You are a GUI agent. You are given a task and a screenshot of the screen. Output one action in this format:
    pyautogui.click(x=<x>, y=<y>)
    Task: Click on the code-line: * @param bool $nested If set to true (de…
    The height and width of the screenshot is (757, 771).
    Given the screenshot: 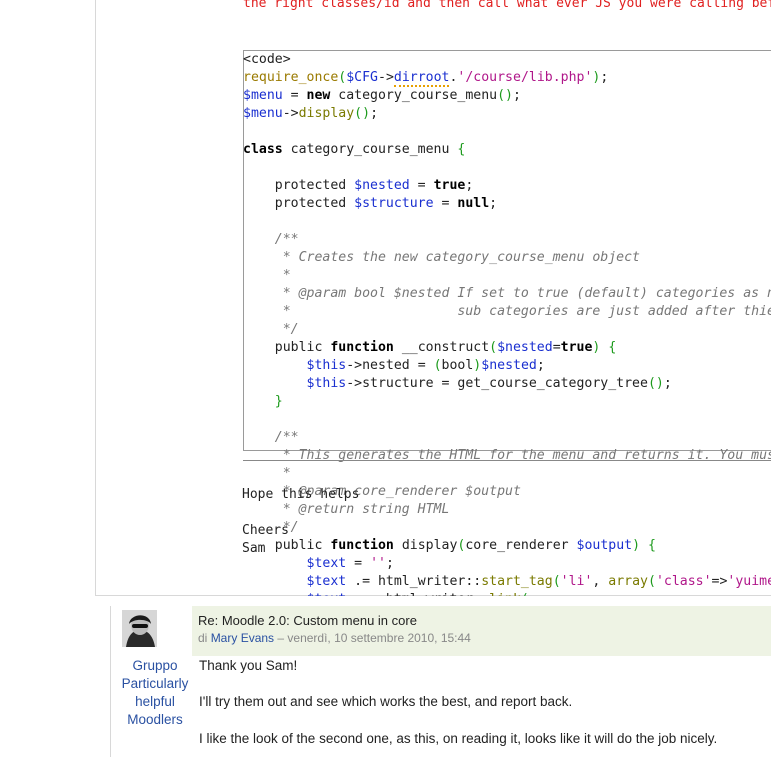 What is the action you would take?
    pyautogui.click(x=507, y=293)
    